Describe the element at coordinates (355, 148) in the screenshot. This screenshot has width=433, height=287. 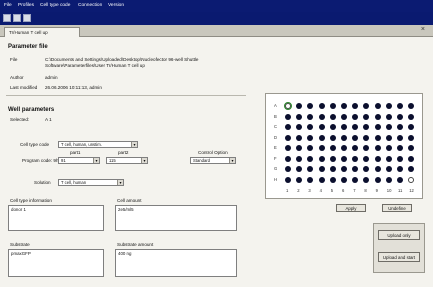
I see `well-E7` at that location.